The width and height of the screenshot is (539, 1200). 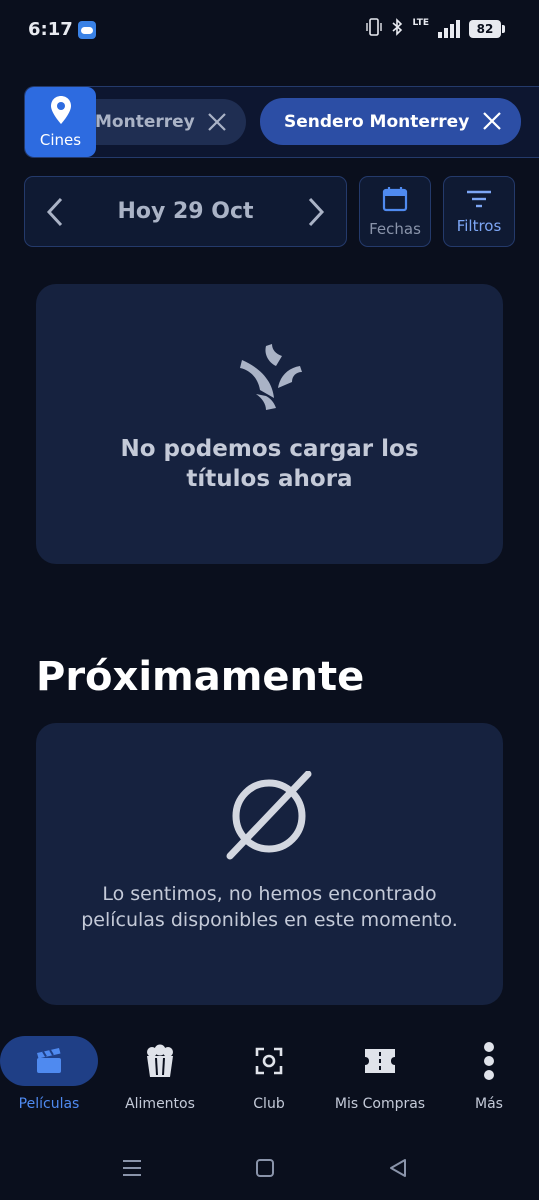 What do you see at coordinates (60, 140) in the screenshot?
I see `cines-button-label: Cines` at bounding box center [60, 140].